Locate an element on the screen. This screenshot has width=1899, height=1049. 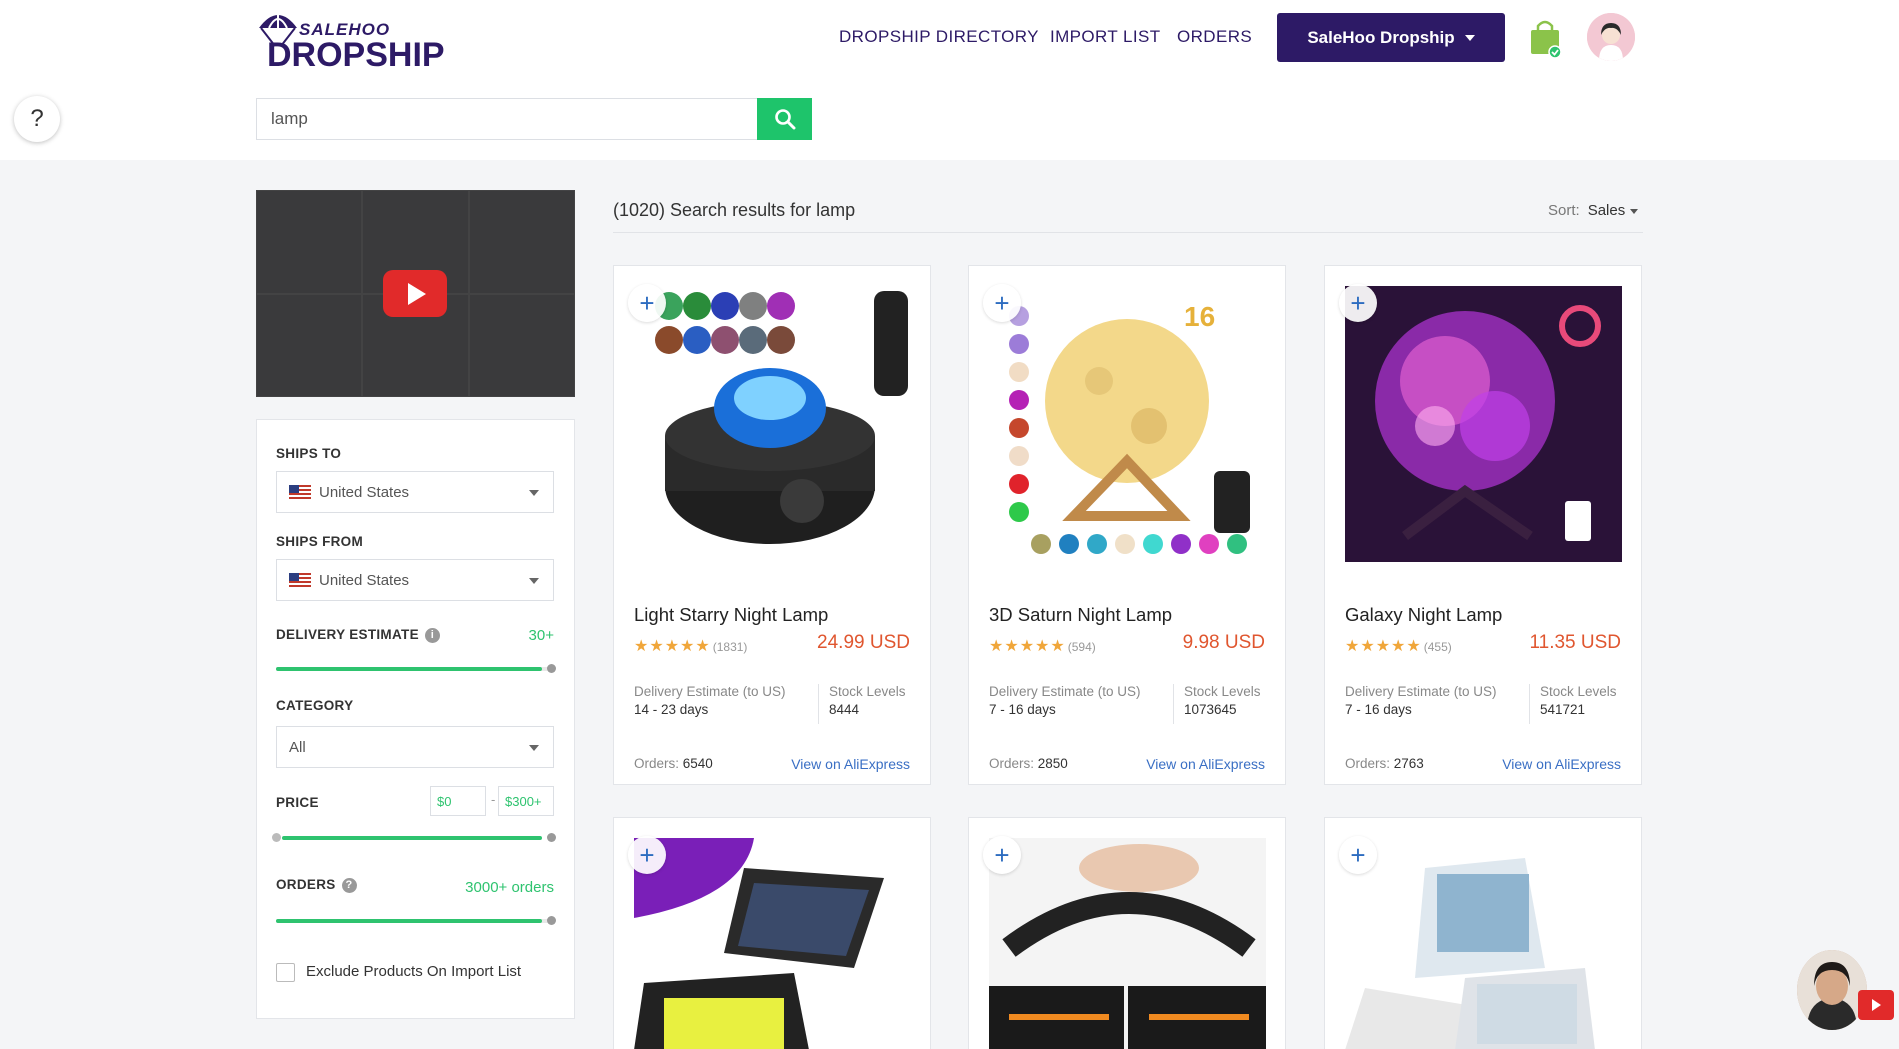
results-title: (1020) Search results for lamp is located at coordinates (734, 210).